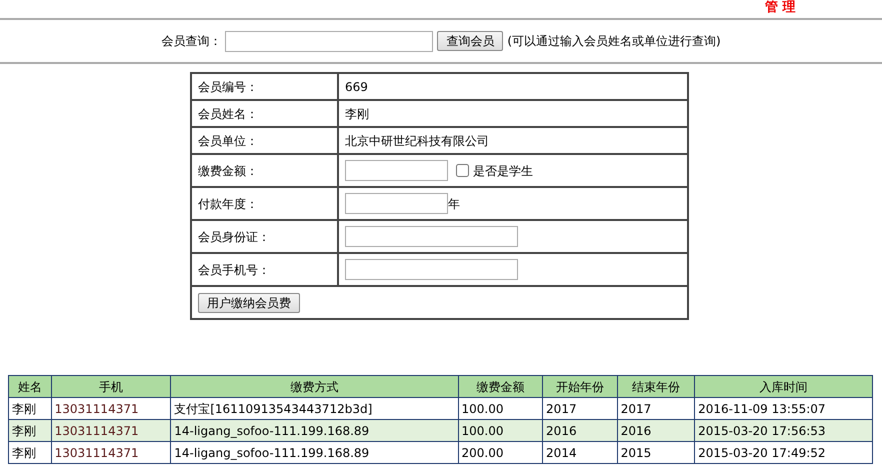  I want to click on checkbox-label: 是否是学生, so click(503, 171).